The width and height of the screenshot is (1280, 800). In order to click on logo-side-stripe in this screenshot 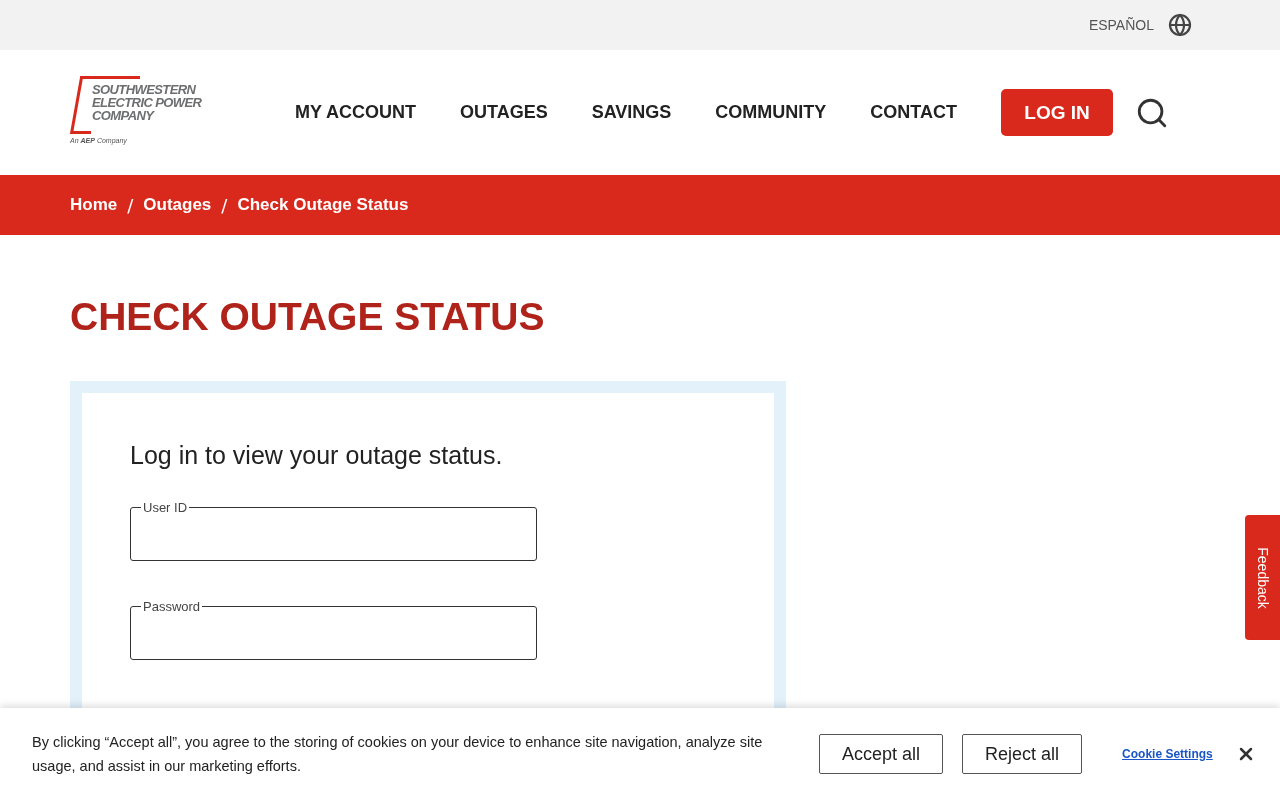, I will do `click(80, 104)`.